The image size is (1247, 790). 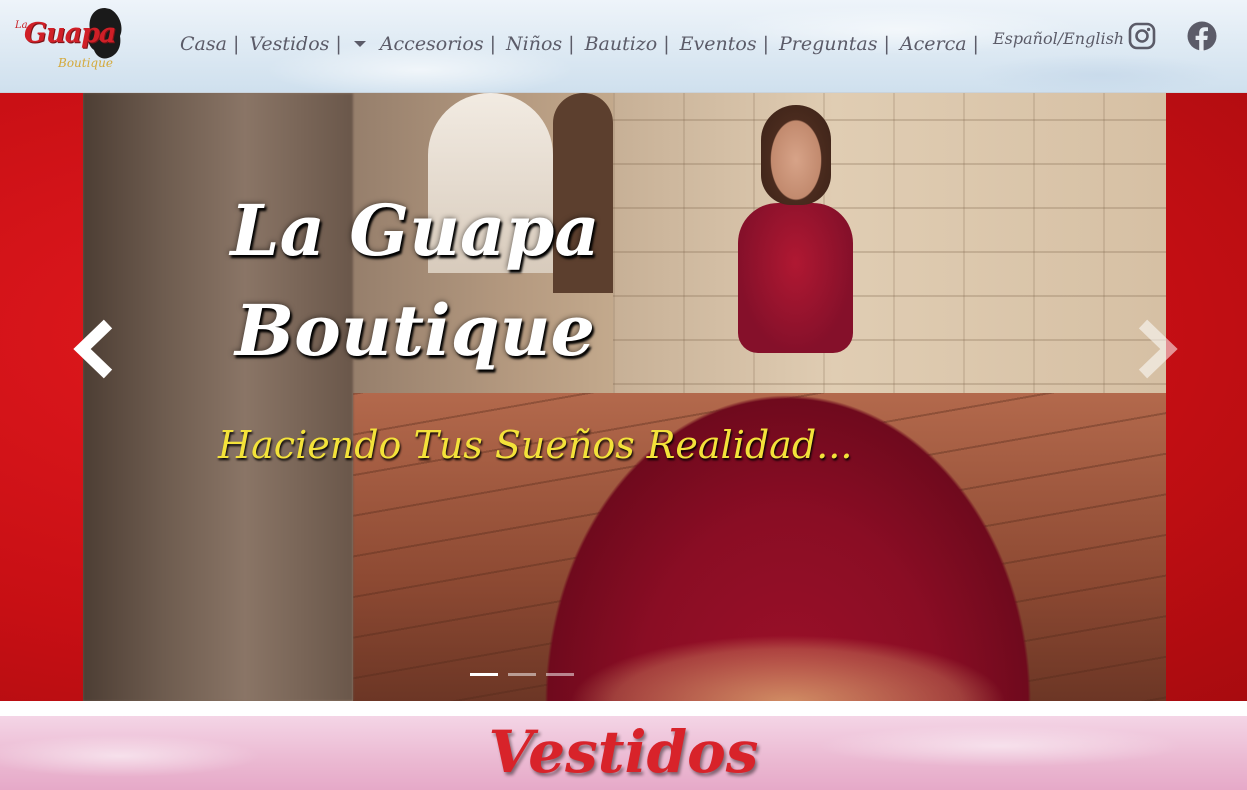 What do you see at coordinates (203, 44) in the screenshot?
I see `nav-item-casa: Casa` at bounding box center [203, 44].